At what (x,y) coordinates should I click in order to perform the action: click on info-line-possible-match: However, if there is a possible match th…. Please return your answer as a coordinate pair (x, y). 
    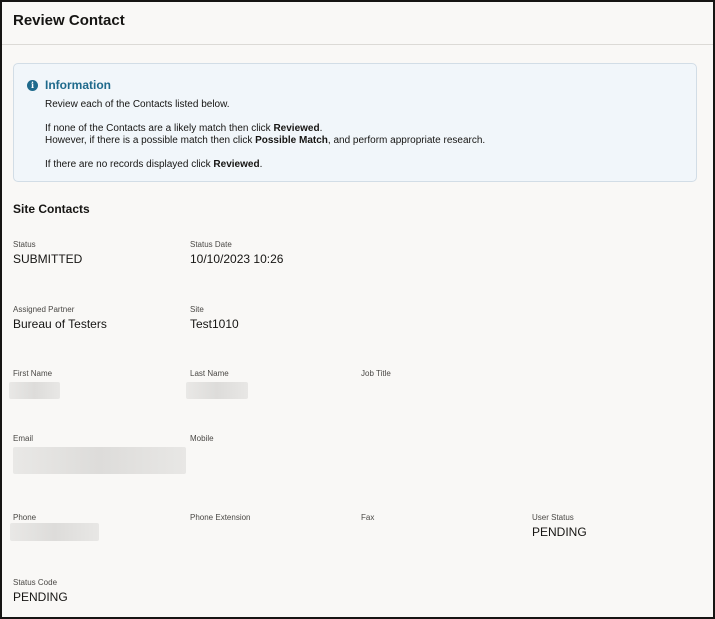
    Looking at the image, I should click on (265, 140).